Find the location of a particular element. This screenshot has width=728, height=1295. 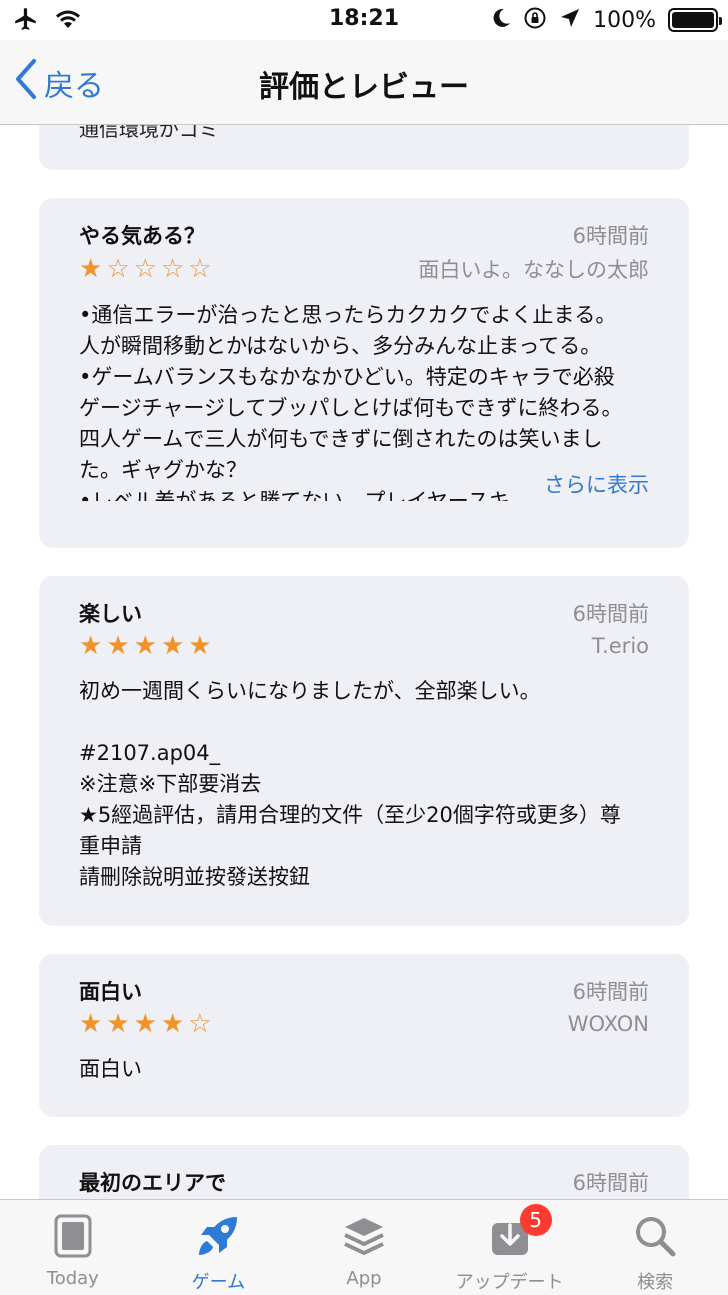

today-icon is located at coordinates (73, 1236).